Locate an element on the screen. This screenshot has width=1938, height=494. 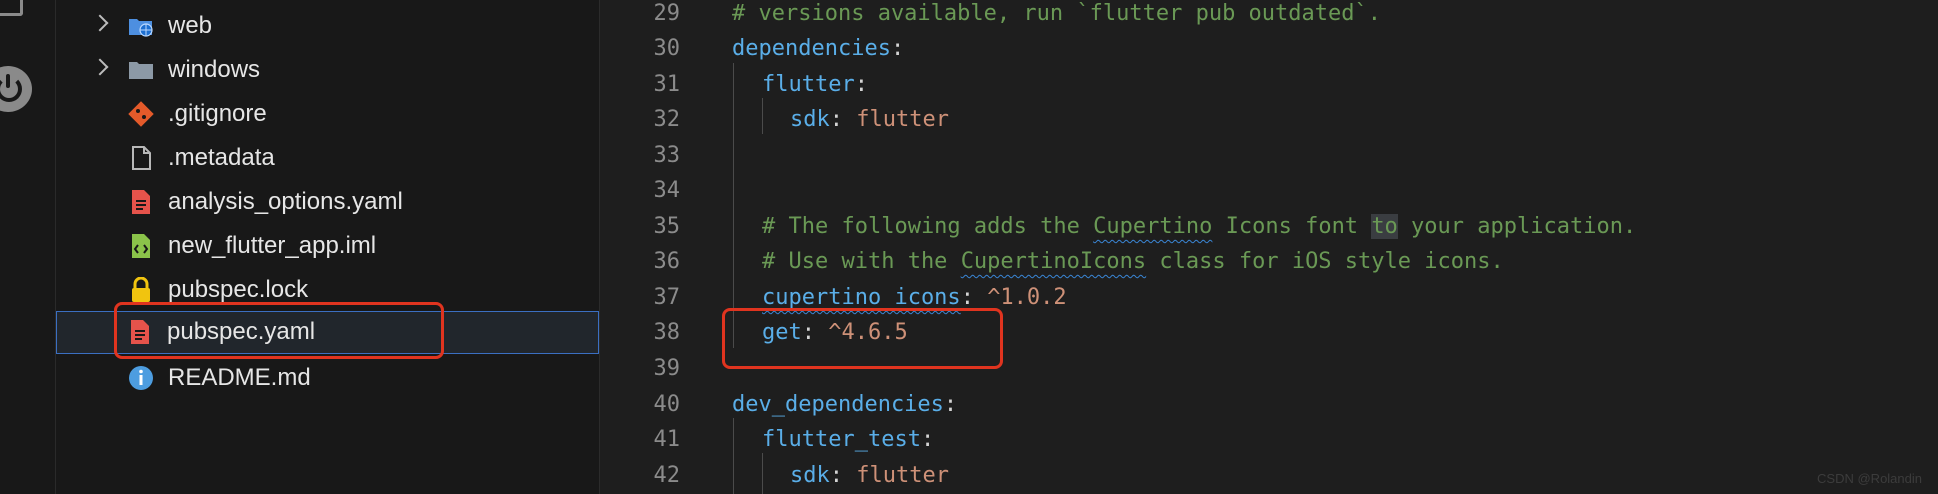
tree-item-label: analysis_options.yaml is located at coordinates (285, 201).